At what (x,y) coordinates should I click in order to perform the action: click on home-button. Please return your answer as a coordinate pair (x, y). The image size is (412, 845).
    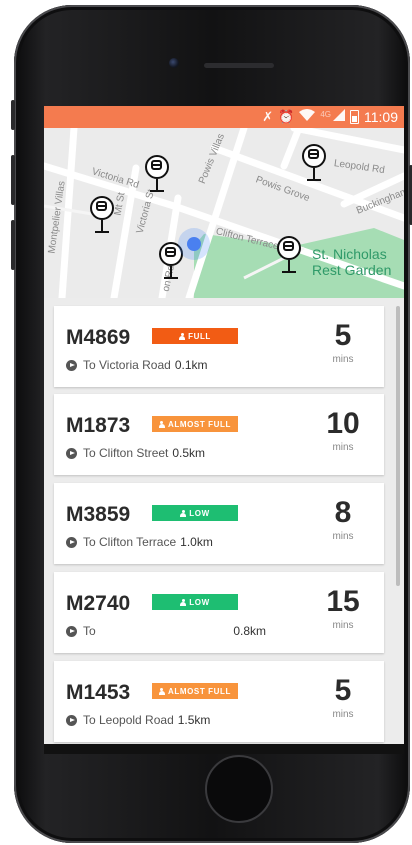
    Looking at the image, I should click on (239, 789).